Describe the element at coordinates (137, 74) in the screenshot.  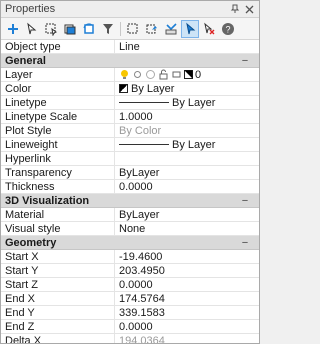
I see `sun-icon` at that location.